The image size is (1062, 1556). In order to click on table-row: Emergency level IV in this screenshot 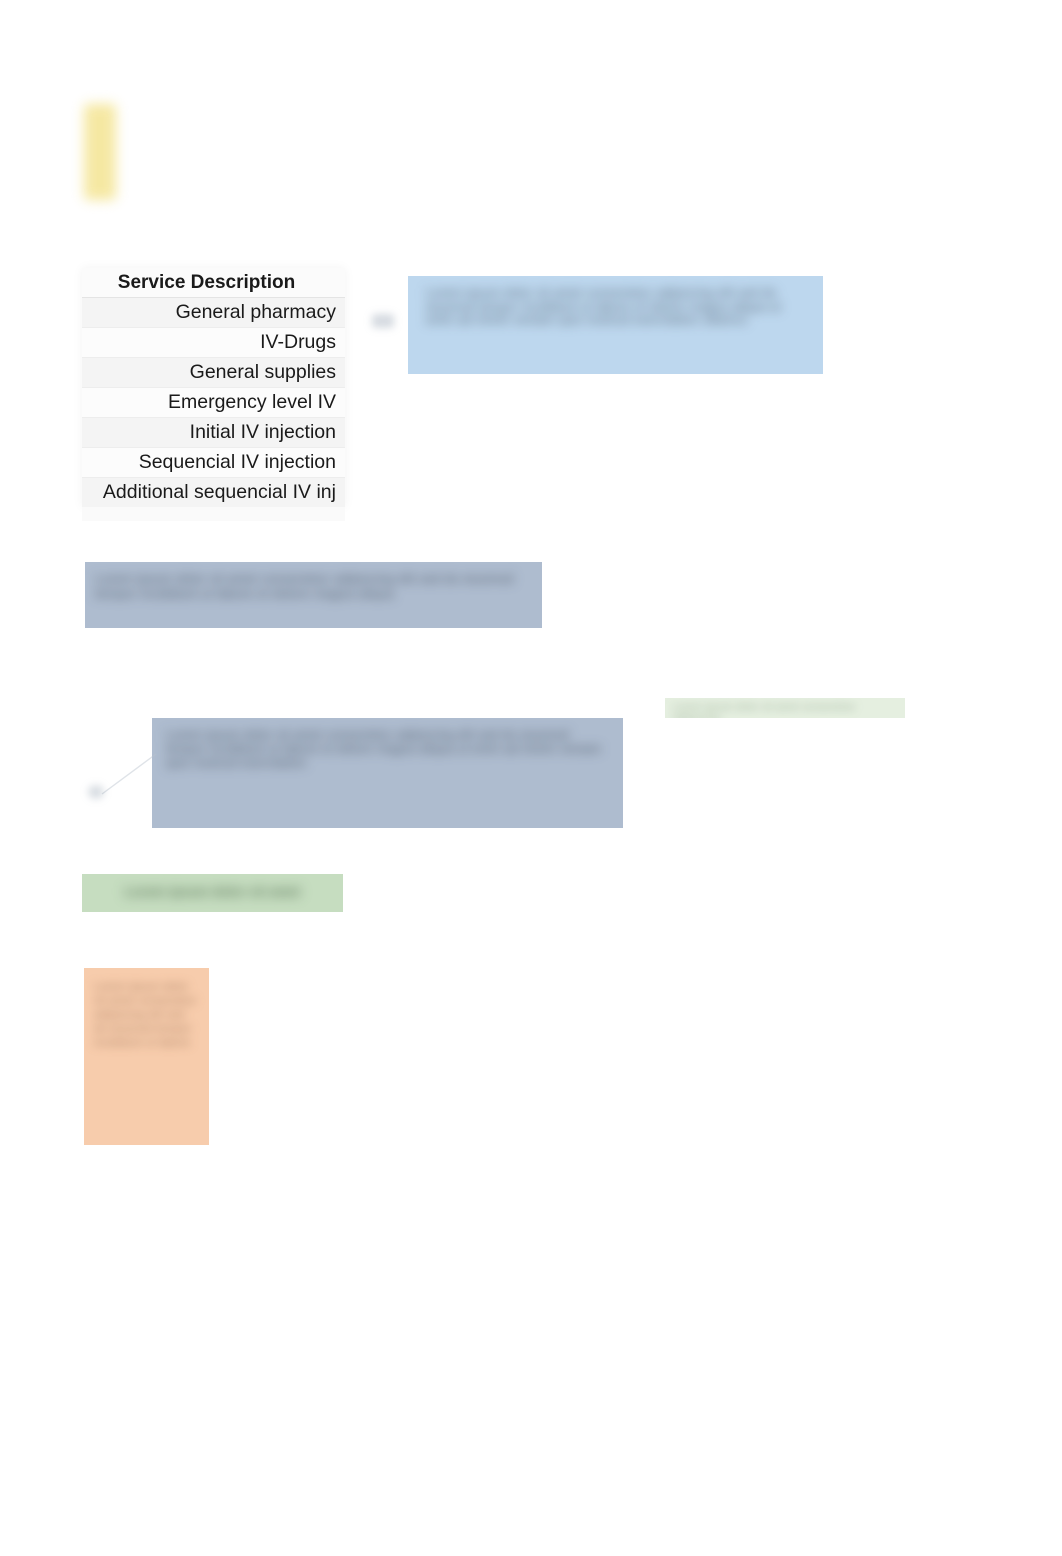, I will do `click(213, 402)`.